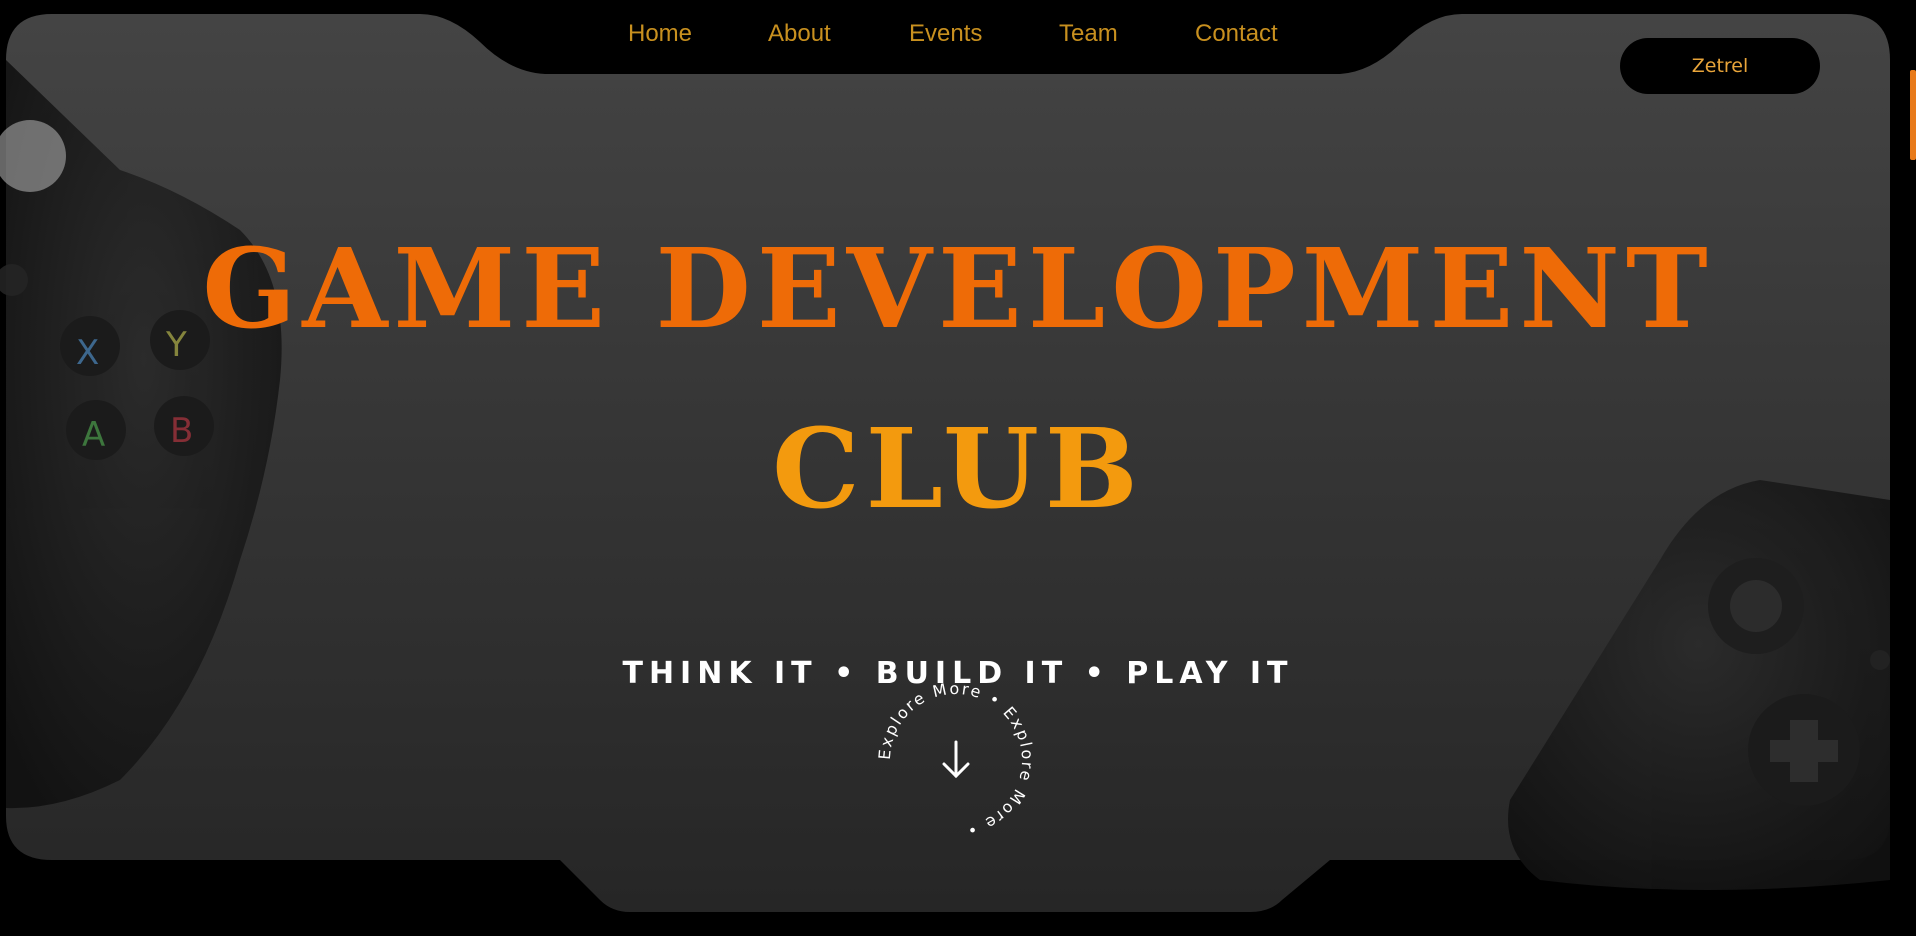 This screenshot has width=1916, height=936. I want to click on nav-link-contact: Contact, so click(1236, 34).